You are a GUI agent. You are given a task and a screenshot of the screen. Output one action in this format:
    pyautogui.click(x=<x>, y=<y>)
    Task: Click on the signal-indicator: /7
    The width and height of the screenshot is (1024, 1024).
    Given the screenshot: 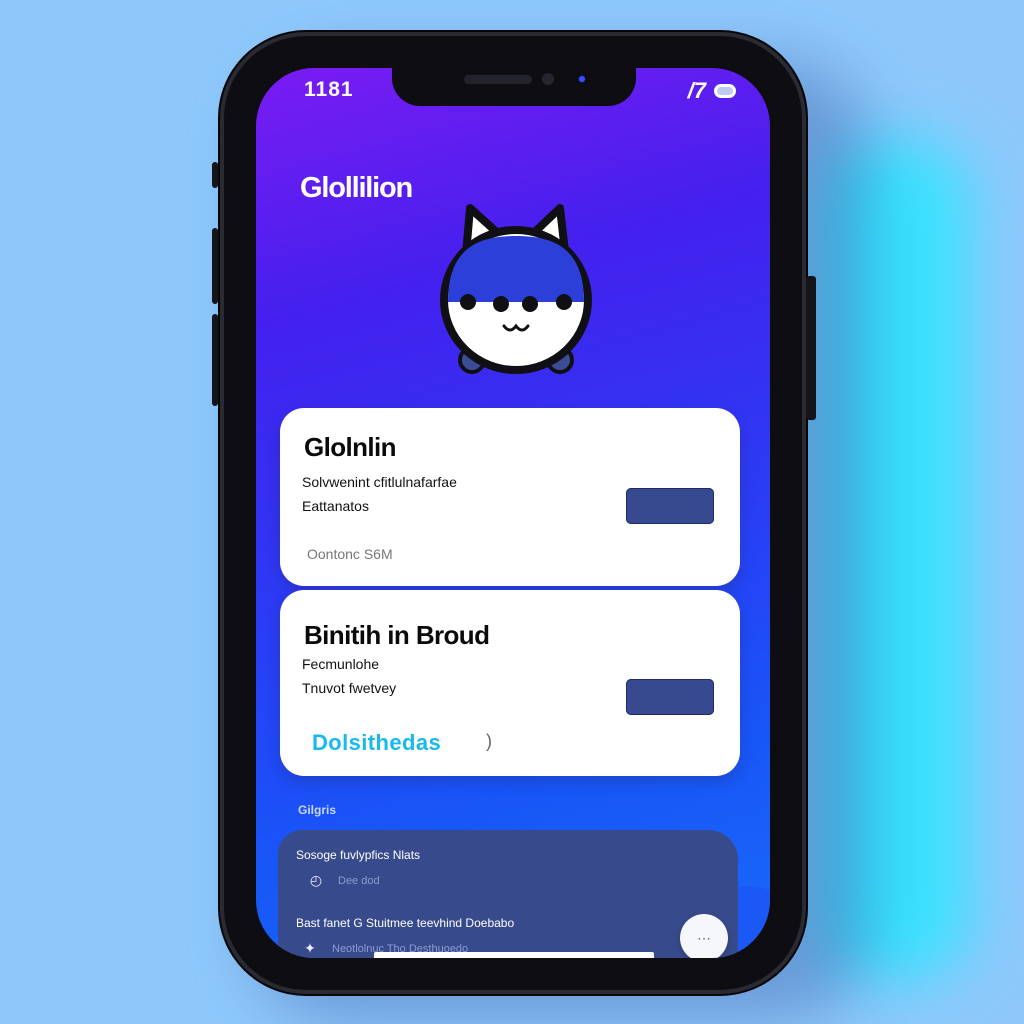 What is the action you would take?
    pyautogui.click(x=696, y=90)
    